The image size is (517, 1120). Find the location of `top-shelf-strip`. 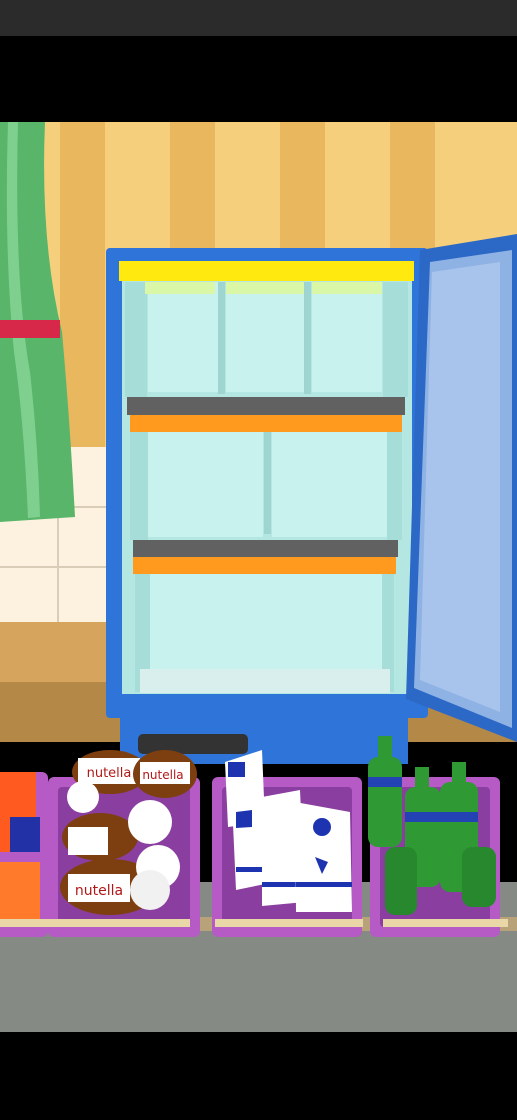

top-shelf-strip is located at coordinates (266, 271).